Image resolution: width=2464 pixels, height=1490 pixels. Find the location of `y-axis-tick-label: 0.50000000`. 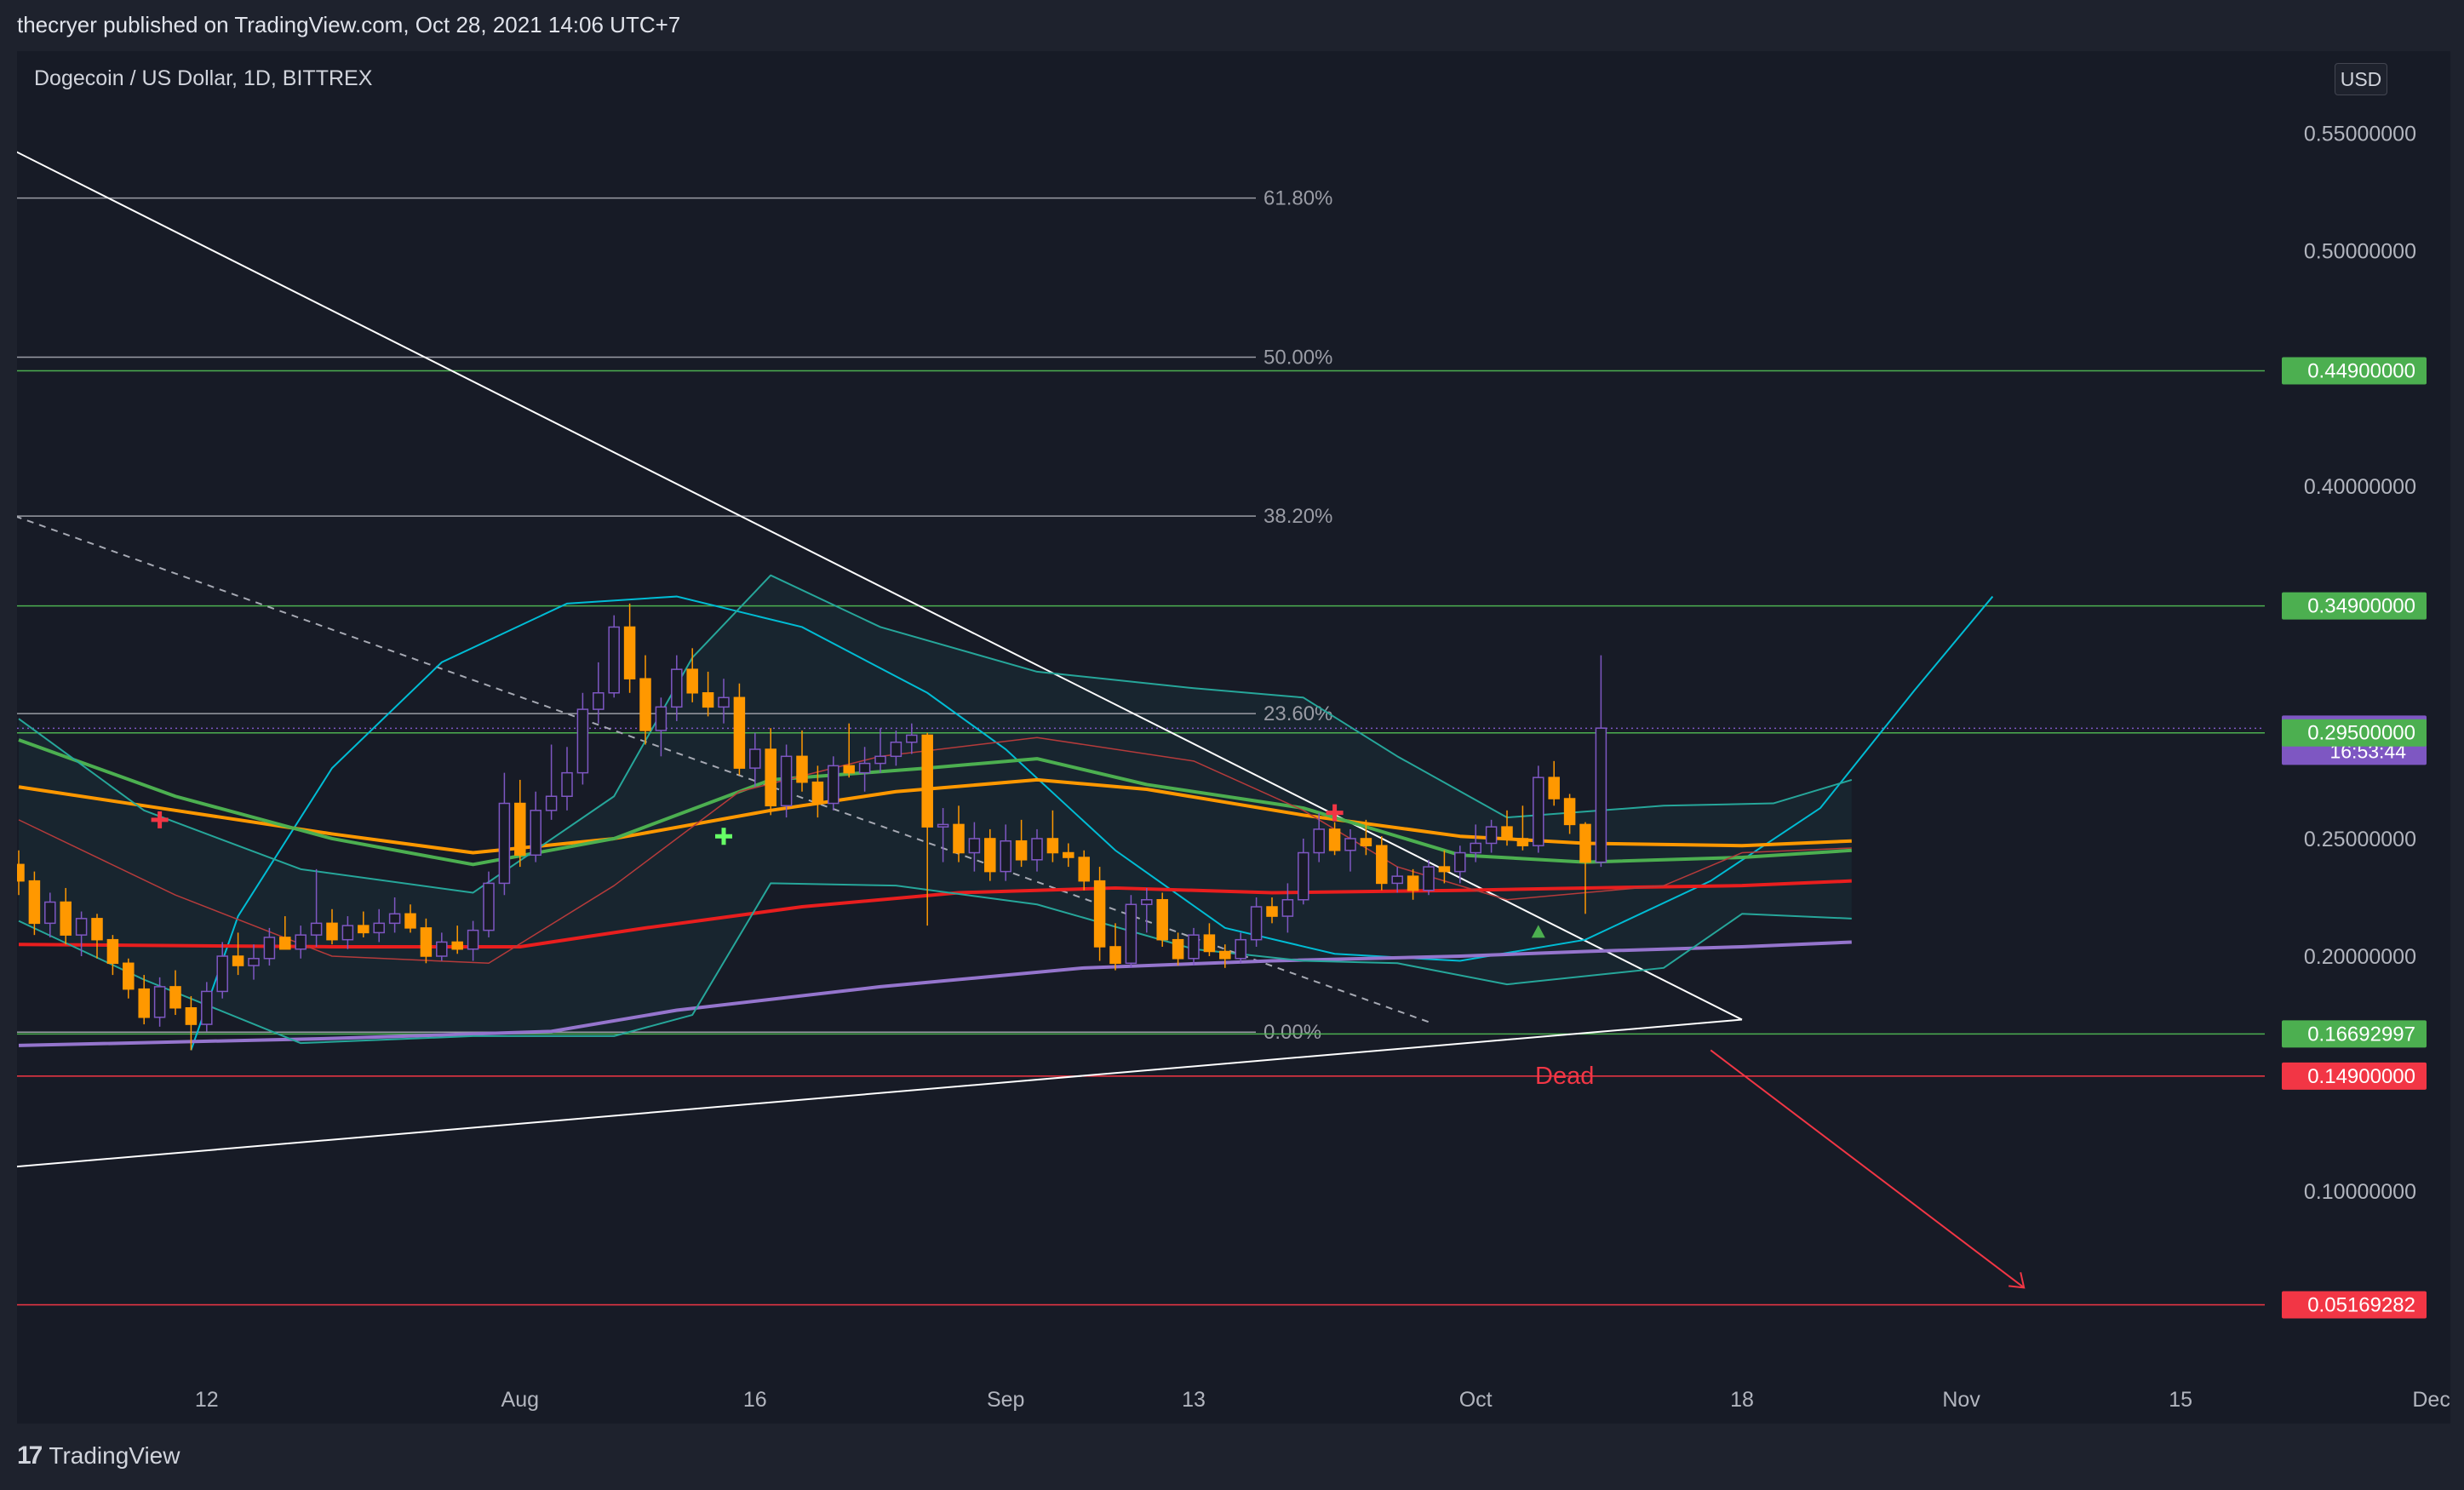

y-axis-tick-label: 0.50000000 is located at coordinates (2360, 252).